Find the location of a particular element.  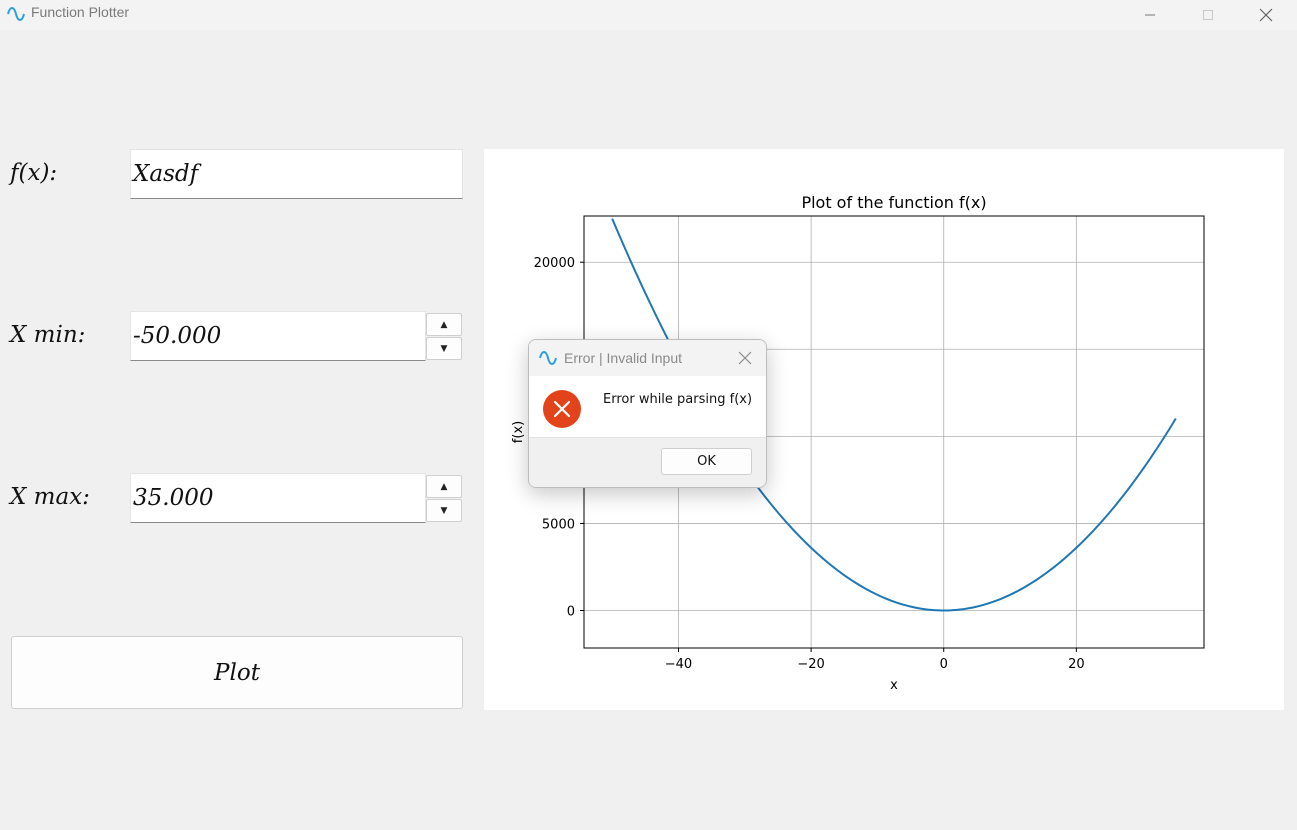

xmax-increment-button: ▲ is located at coordinates (444, 486).